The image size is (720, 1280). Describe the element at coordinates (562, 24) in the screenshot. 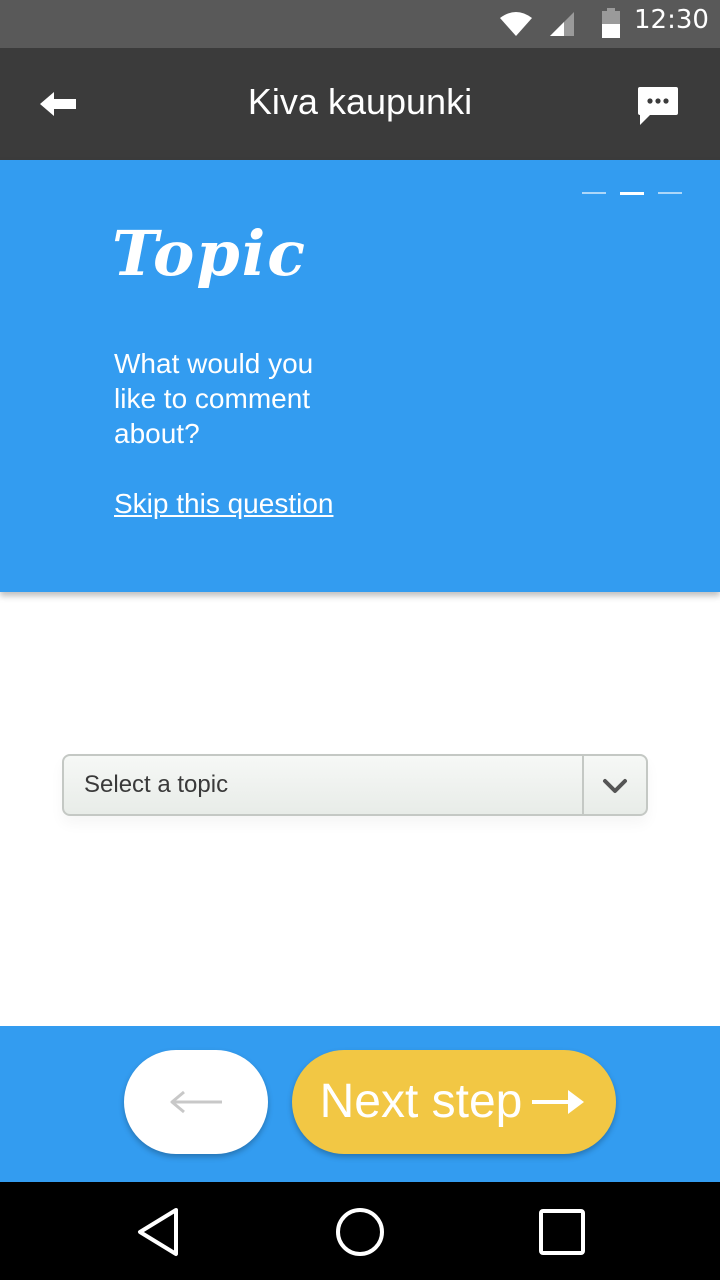

I see `signal-icon` at that location.